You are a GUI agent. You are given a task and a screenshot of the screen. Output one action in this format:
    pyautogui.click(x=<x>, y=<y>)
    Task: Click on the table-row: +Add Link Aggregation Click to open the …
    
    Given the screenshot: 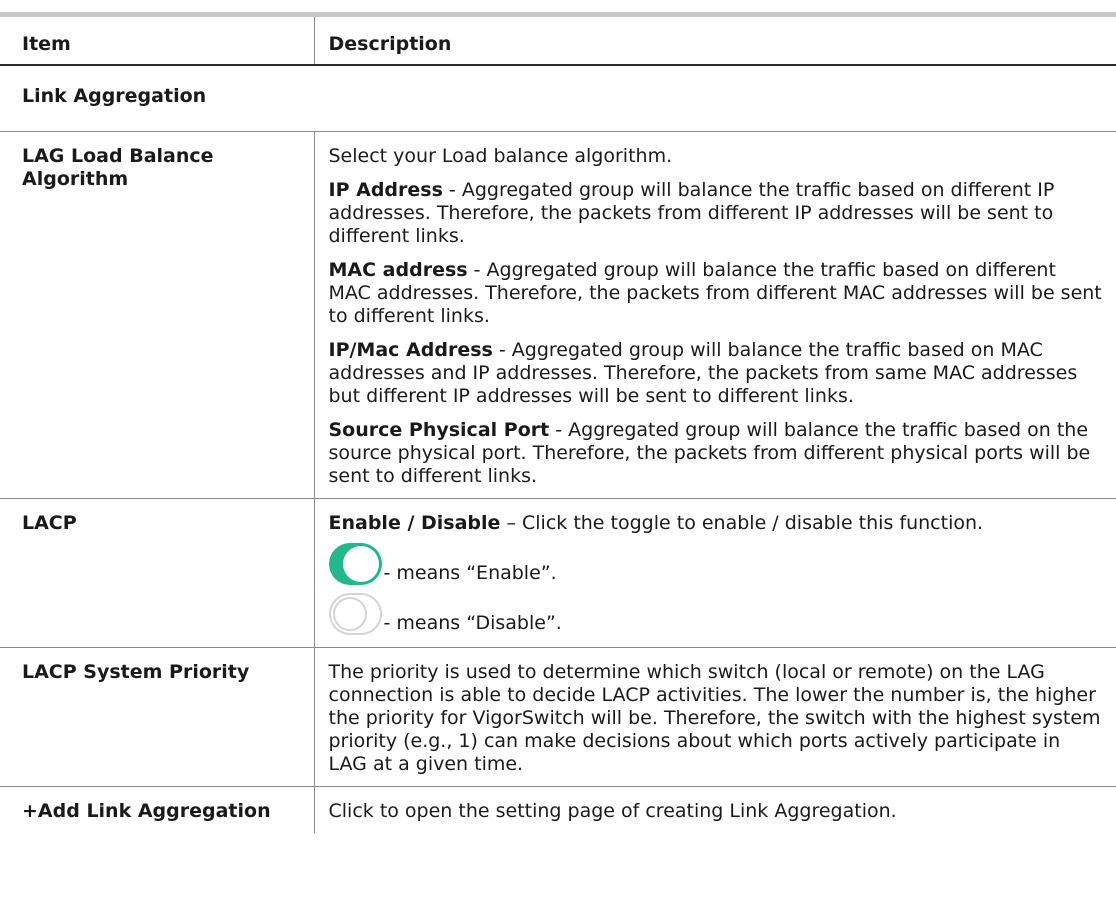 What is the action you would take?
    pyautogui.click(x=558, y=809)
    